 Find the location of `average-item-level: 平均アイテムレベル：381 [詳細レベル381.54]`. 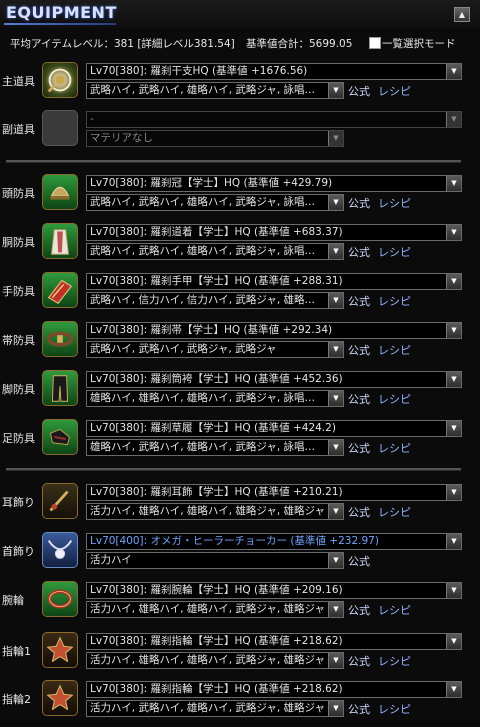

average-item-level: 平均アイテムレベル：381 [詳細レベル381.54] is located at coordinates (122, 44).